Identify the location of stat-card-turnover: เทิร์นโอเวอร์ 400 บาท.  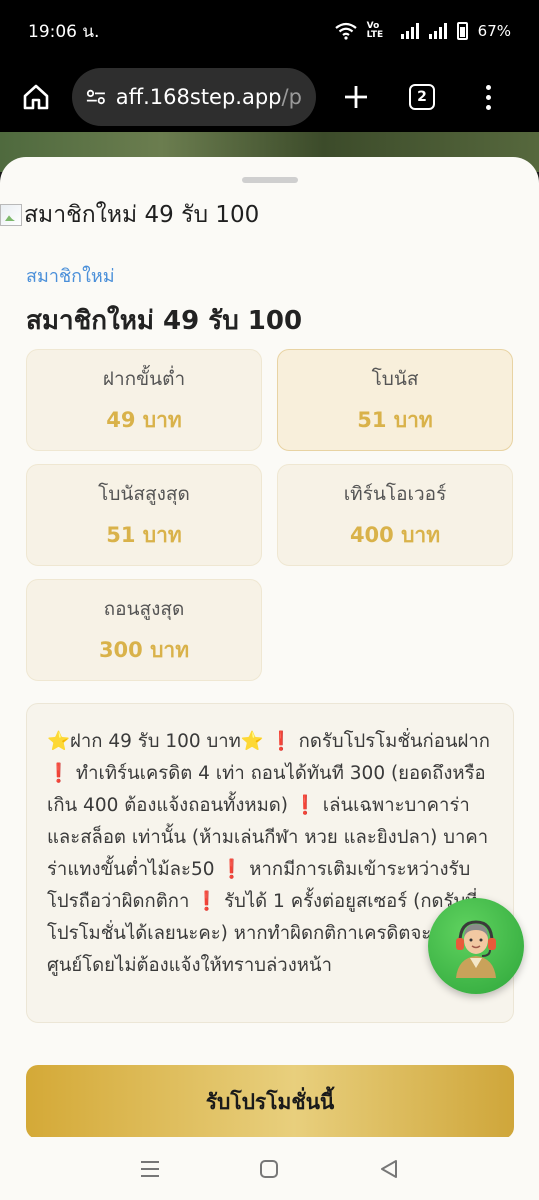
(395, 515).